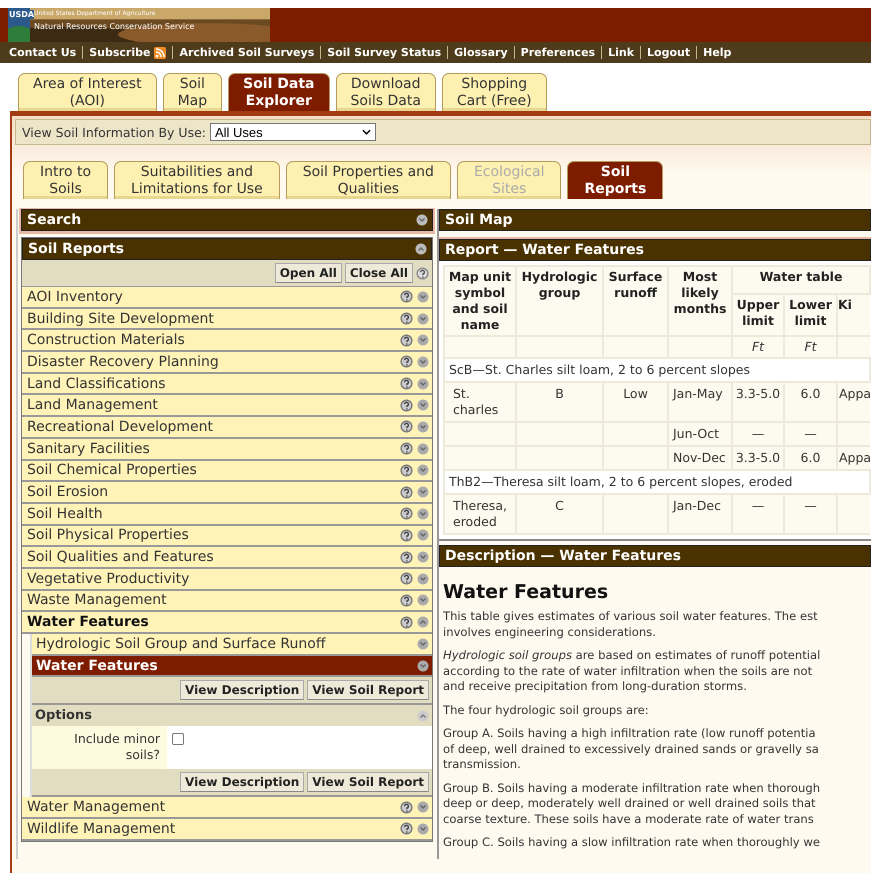 Image resolution: width=871 pixels, height=873 pixels. Describe the element at coordinates (232, 645) in the screenshot. I see `report-item: Hydrologic Soil Group and Surface Runoff` at that location.